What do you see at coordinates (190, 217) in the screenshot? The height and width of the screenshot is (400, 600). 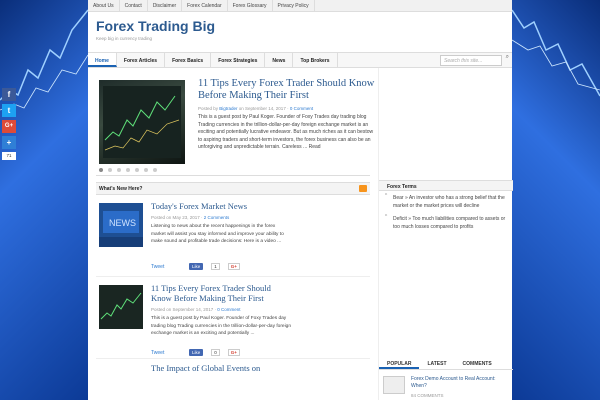 I see `post-meta: Posted on May 23, 2017 · 2 Comments` at bounding box center [190, 217].